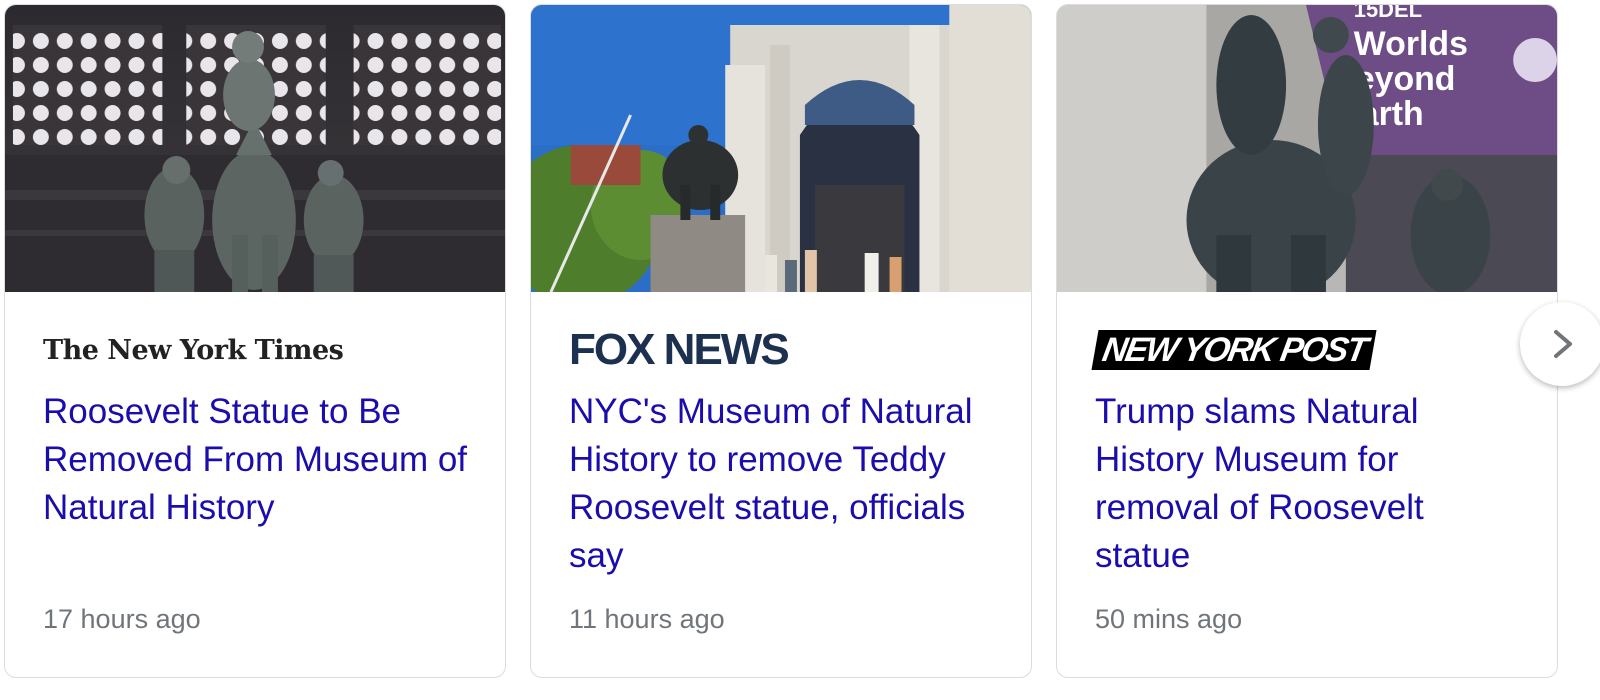  I want to click on timestamp: 11 hours ago, so click(647, 619).